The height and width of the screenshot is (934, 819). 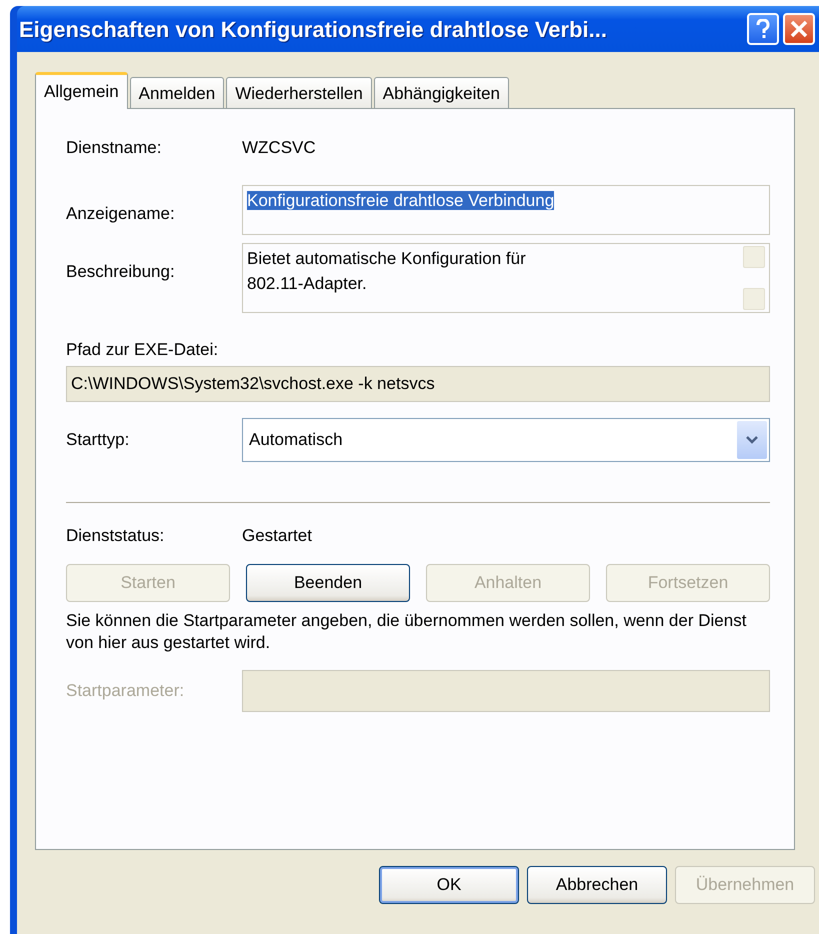 What do you see at coordinates (98, 439) in the screenshot?
I see `field-label: Starttyp:` at bounding box center [98, 439].